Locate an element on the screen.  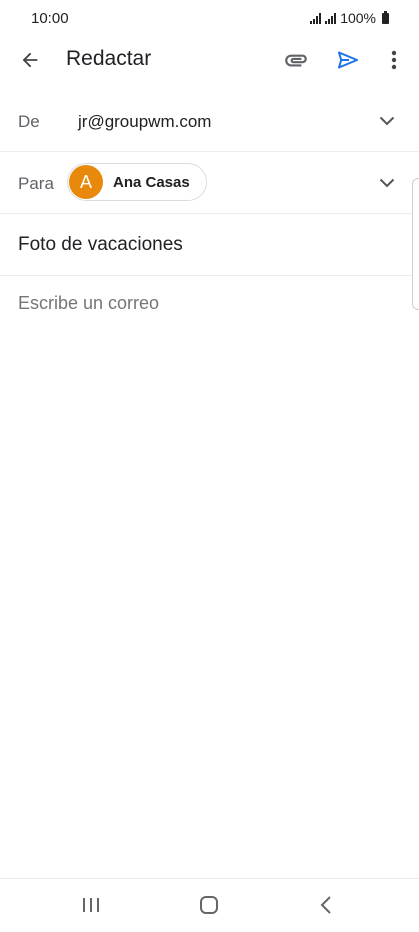
subject-row: Foto de vacaciones is located at coordinates (209, 245).